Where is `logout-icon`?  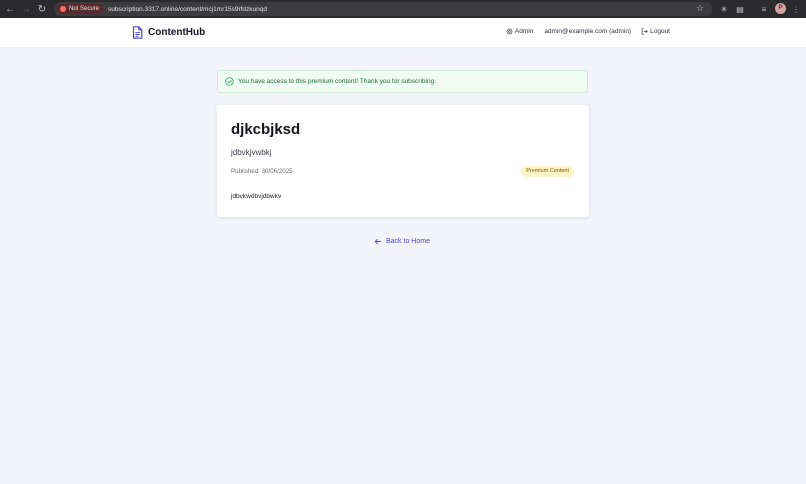
logout-icon is located at coordinates (644, 31).